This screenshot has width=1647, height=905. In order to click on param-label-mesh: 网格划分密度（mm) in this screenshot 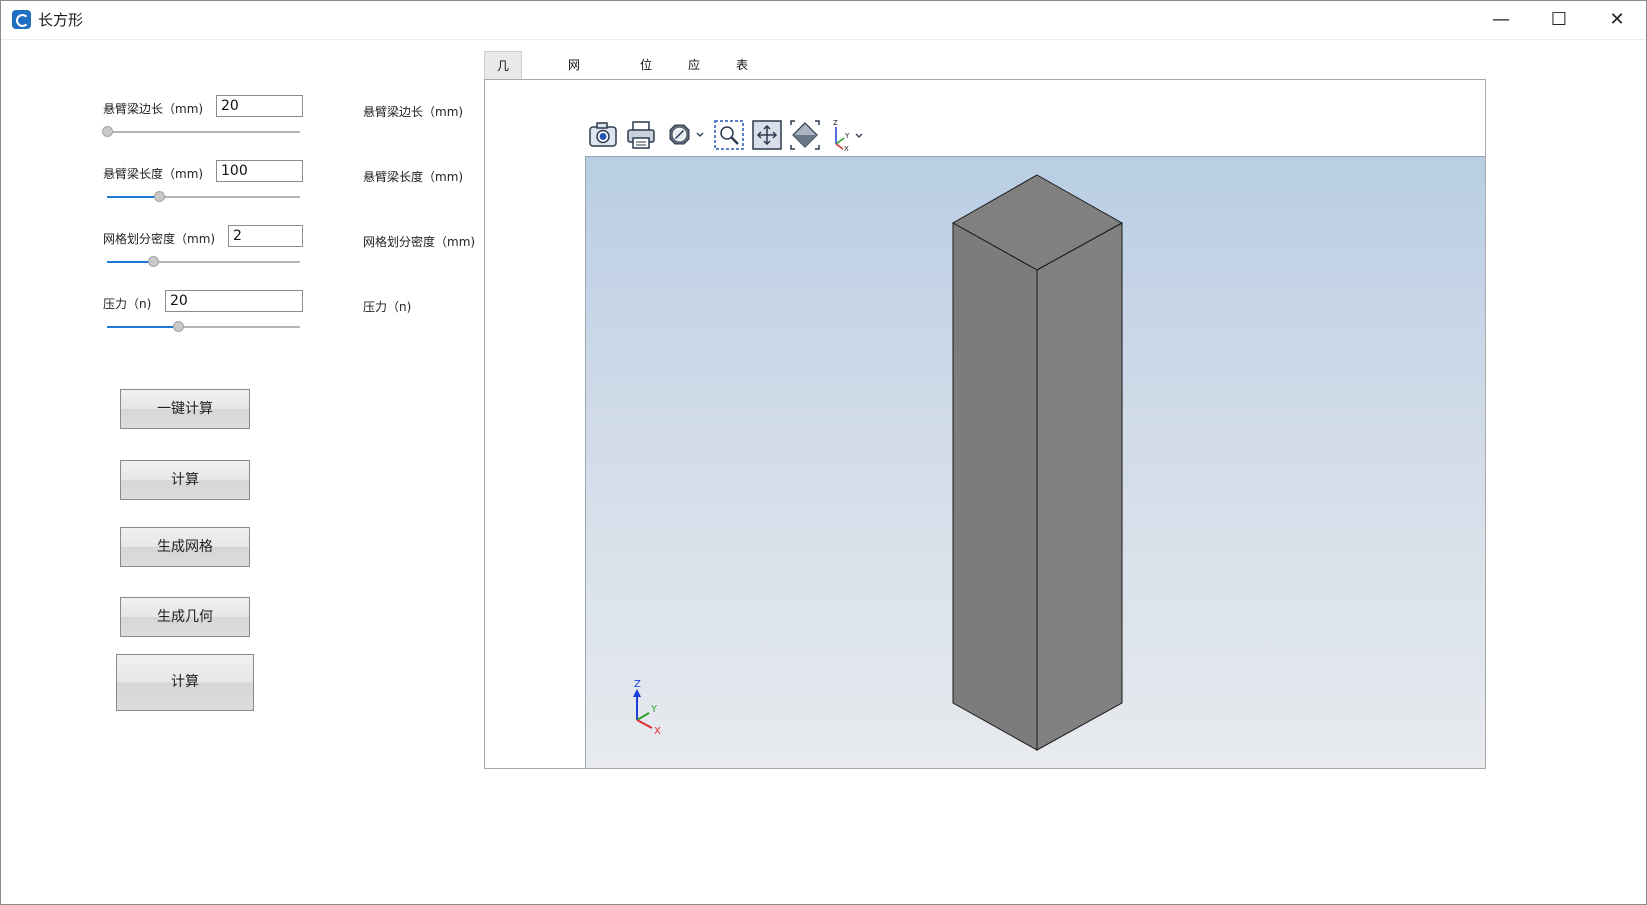, I will do `click(159, 239)`.